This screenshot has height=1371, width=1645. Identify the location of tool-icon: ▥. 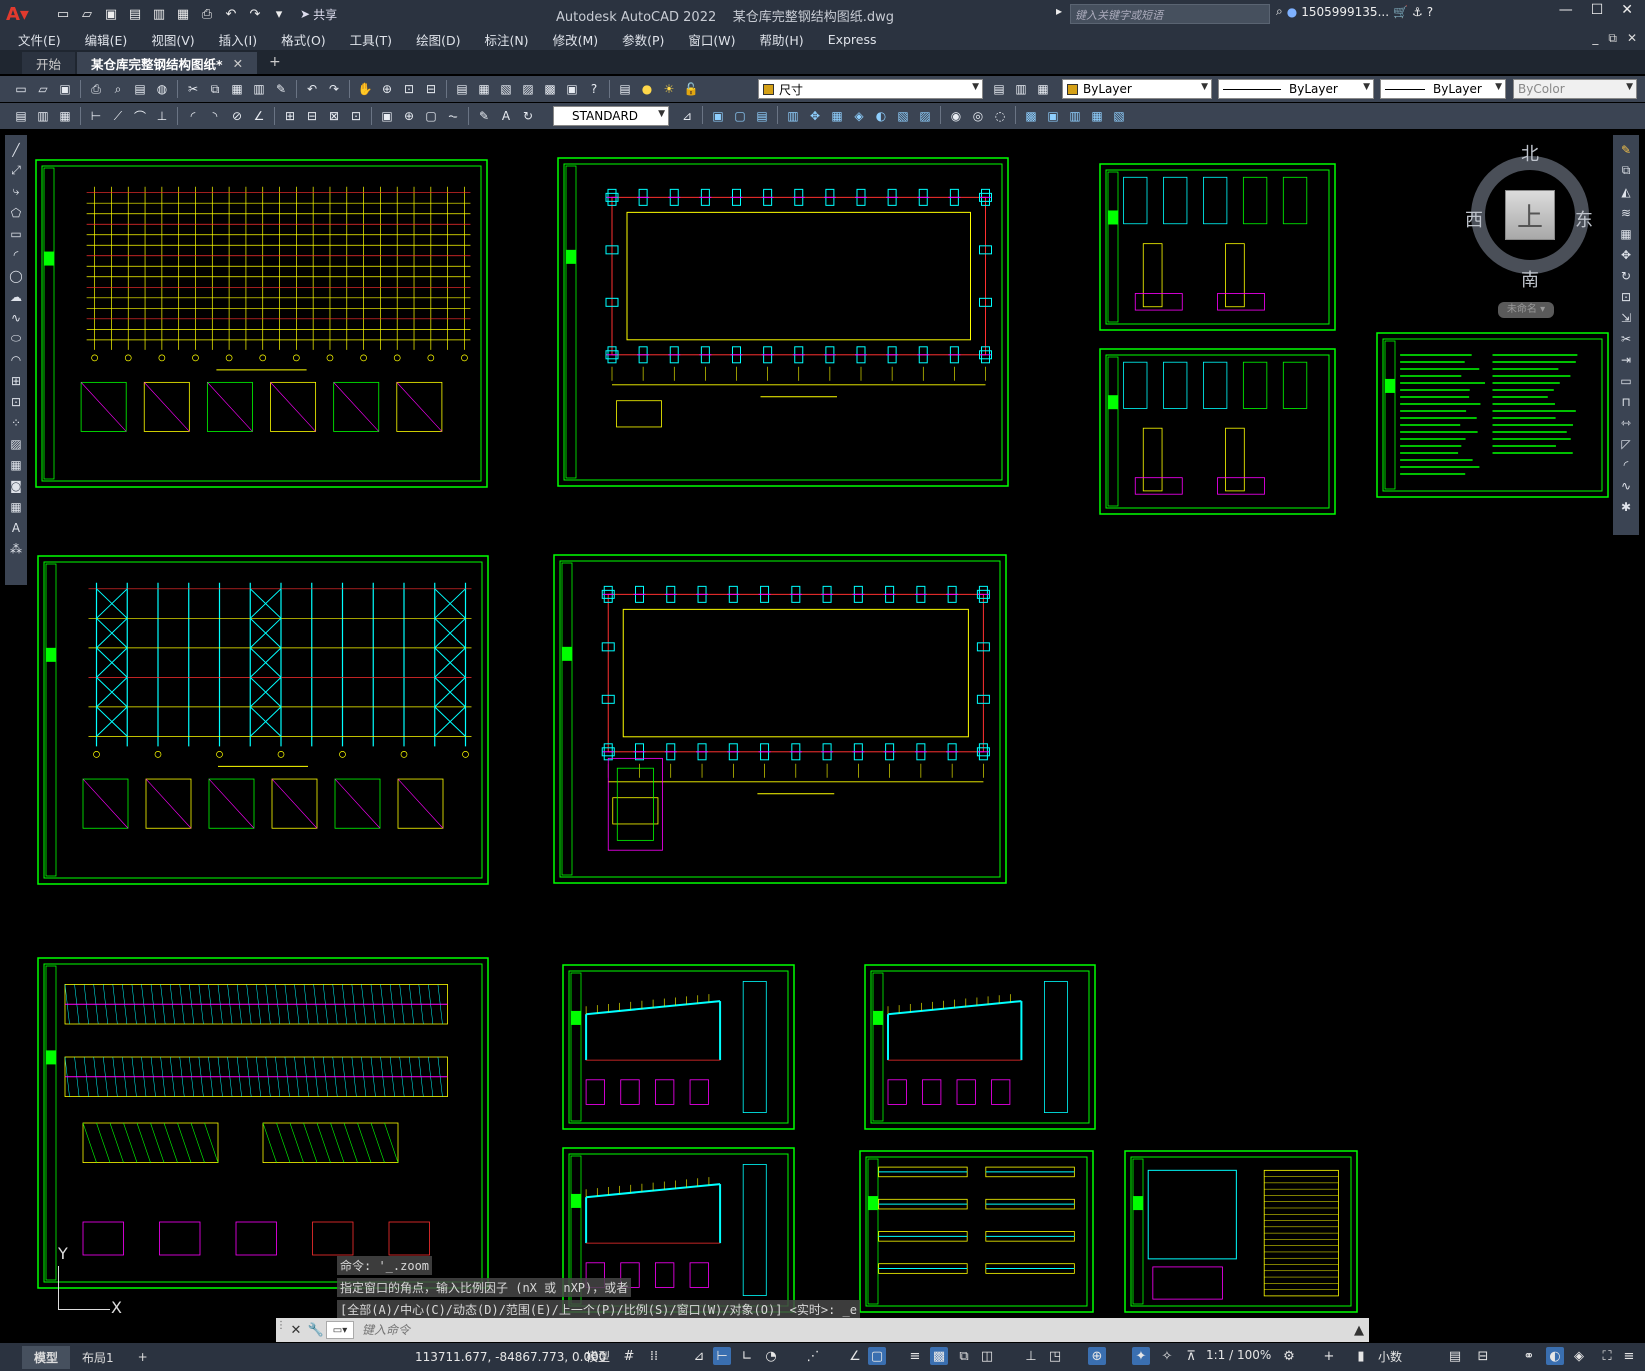
(43, 116).